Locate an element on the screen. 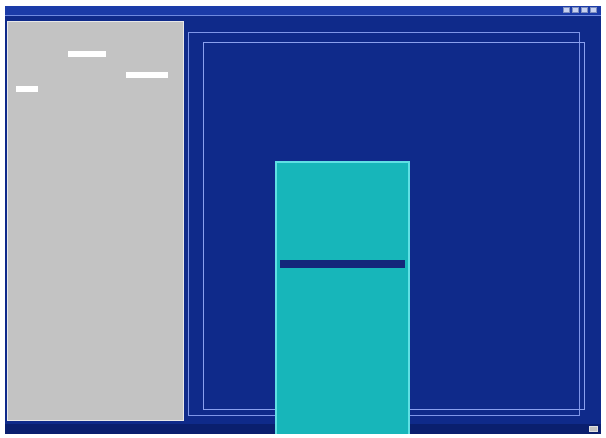 This screenshot has height=438, width=606. title-bar is located at coordinates (303, 11).